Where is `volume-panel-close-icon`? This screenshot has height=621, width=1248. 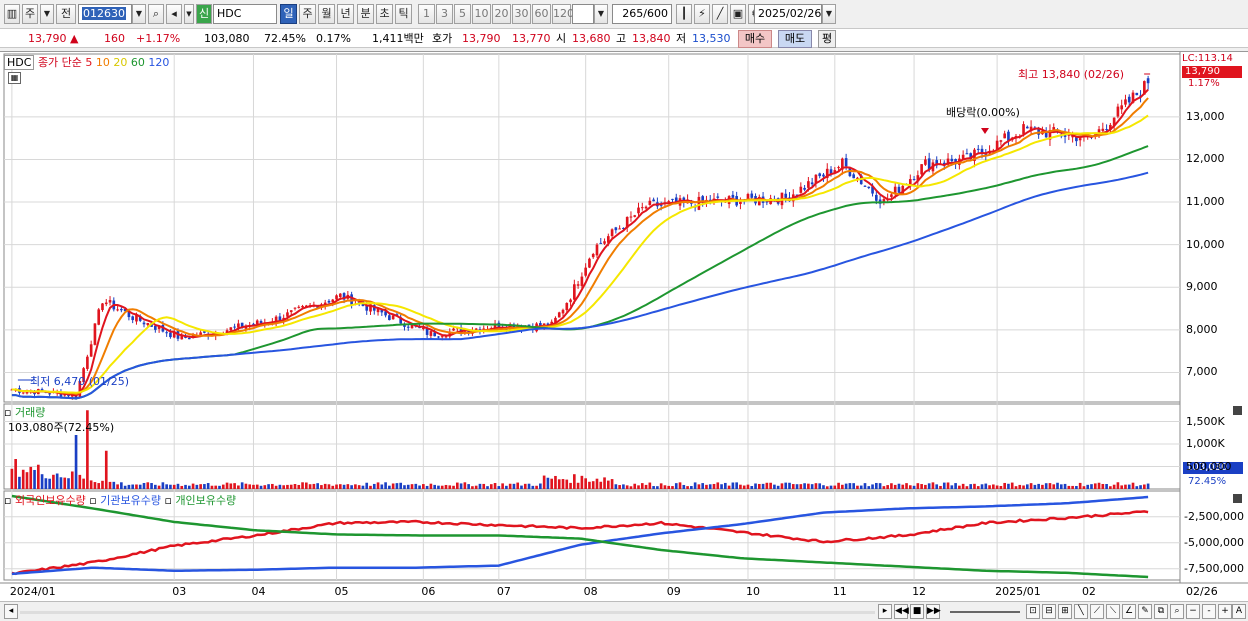 volume-panel-close-icon is located at coordinates (1237, 410).